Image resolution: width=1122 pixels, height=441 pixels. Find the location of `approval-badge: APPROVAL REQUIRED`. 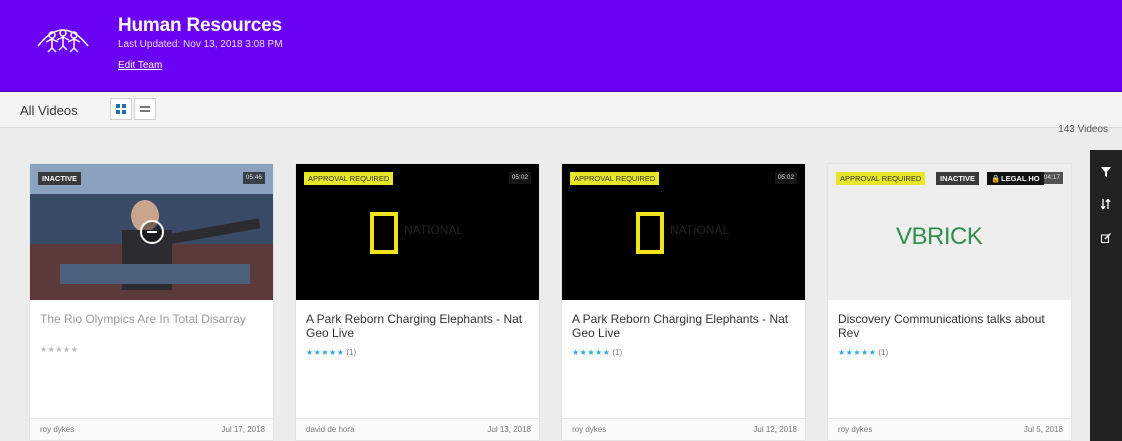

approval-badge: APPROVAL REQUIRED is located at coordinates (881, 178).